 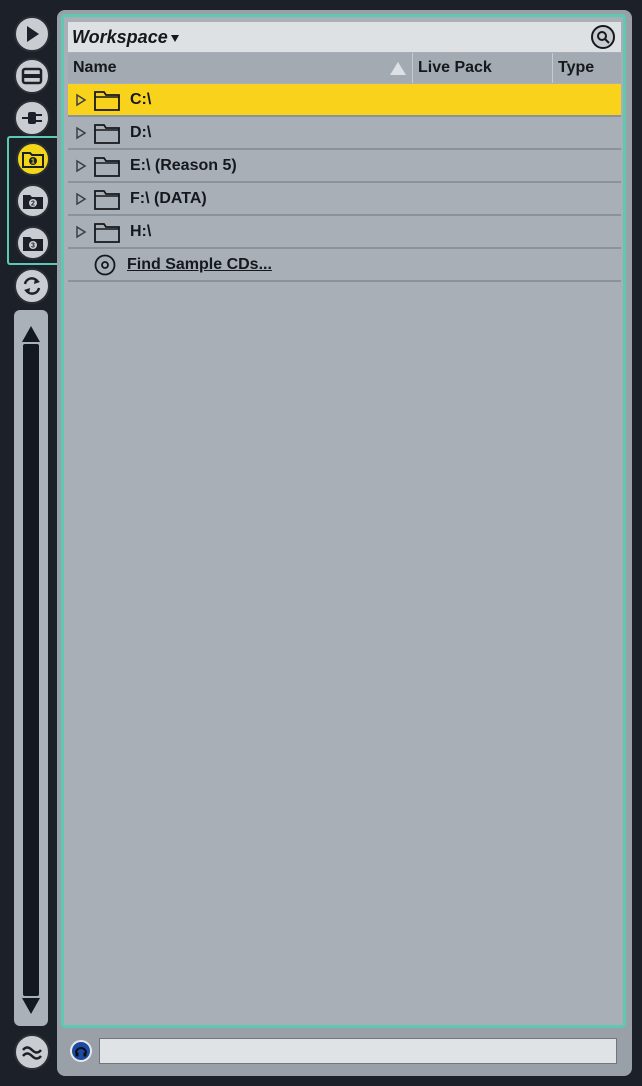 I want to click on status-bar, so click(x=343, y=1051).